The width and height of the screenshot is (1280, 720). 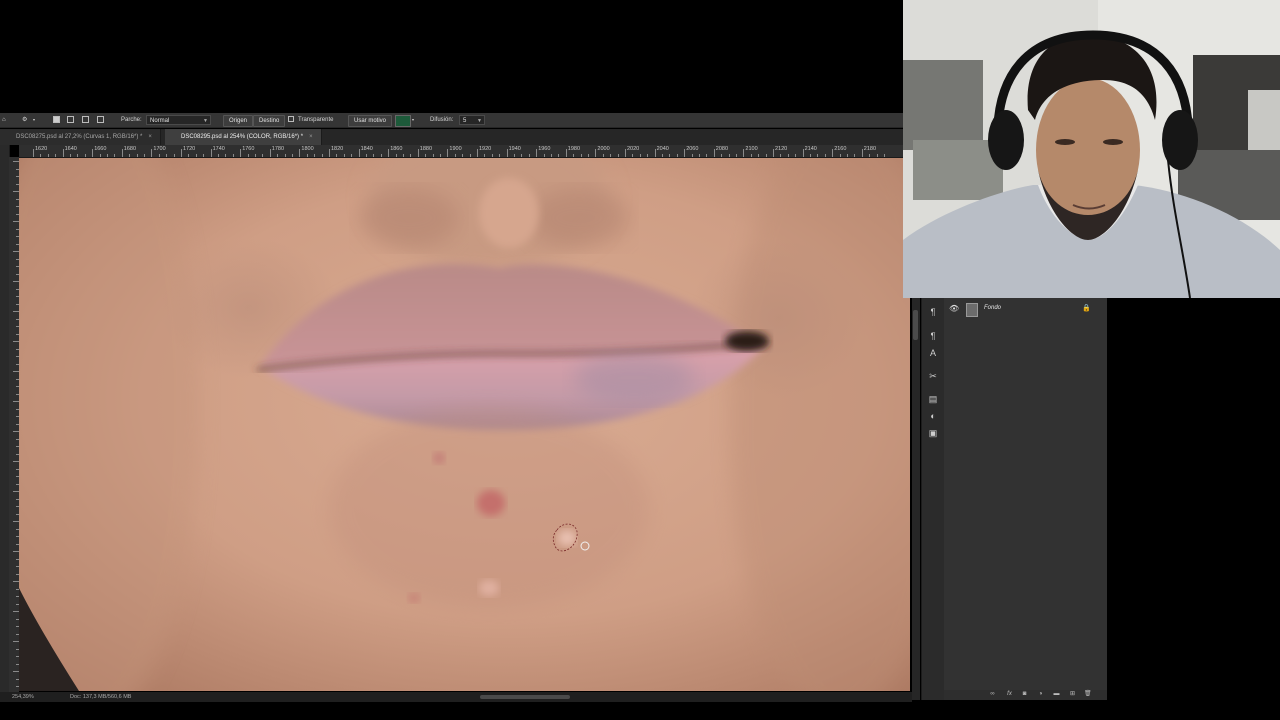 I want to click on horizontal-scrollbar, so click(x=525, y=697).